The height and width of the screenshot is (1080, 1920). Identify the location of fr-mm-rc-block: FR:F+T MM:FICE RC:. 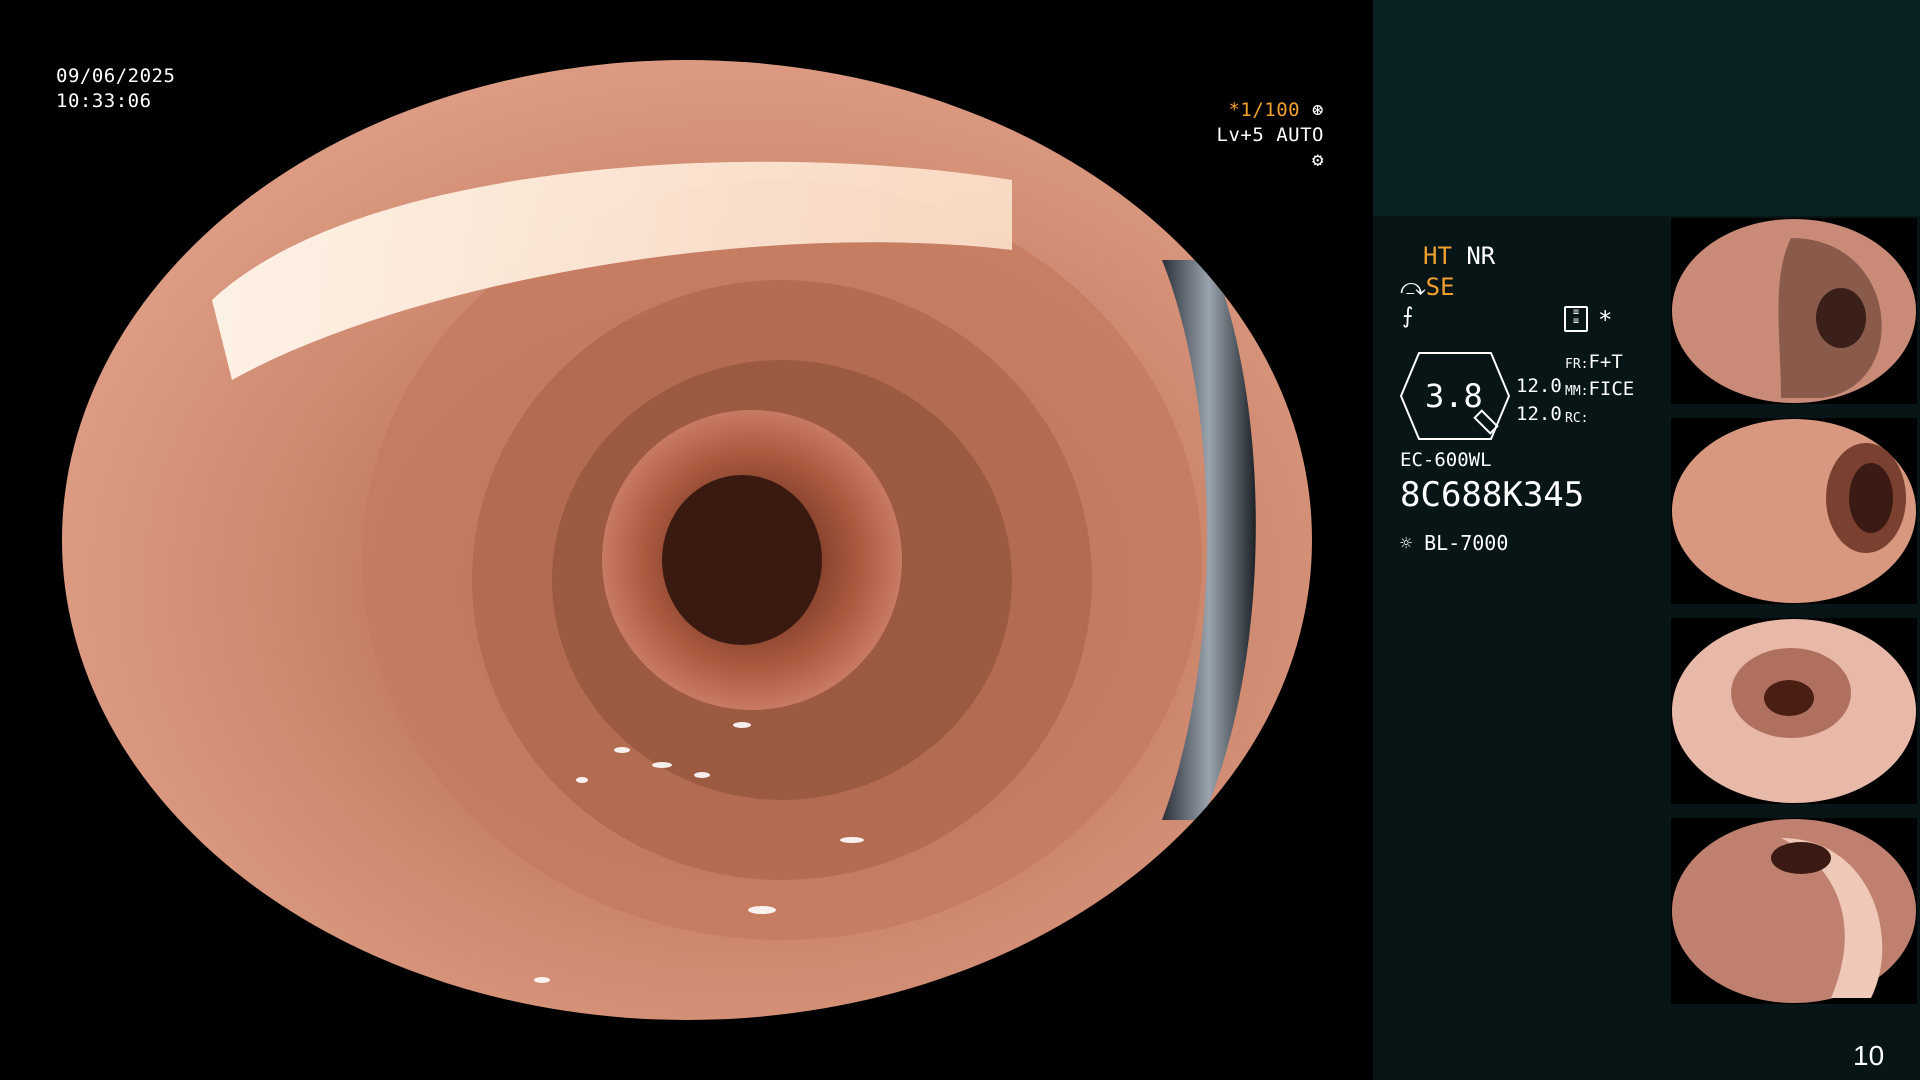
(1599, 390).